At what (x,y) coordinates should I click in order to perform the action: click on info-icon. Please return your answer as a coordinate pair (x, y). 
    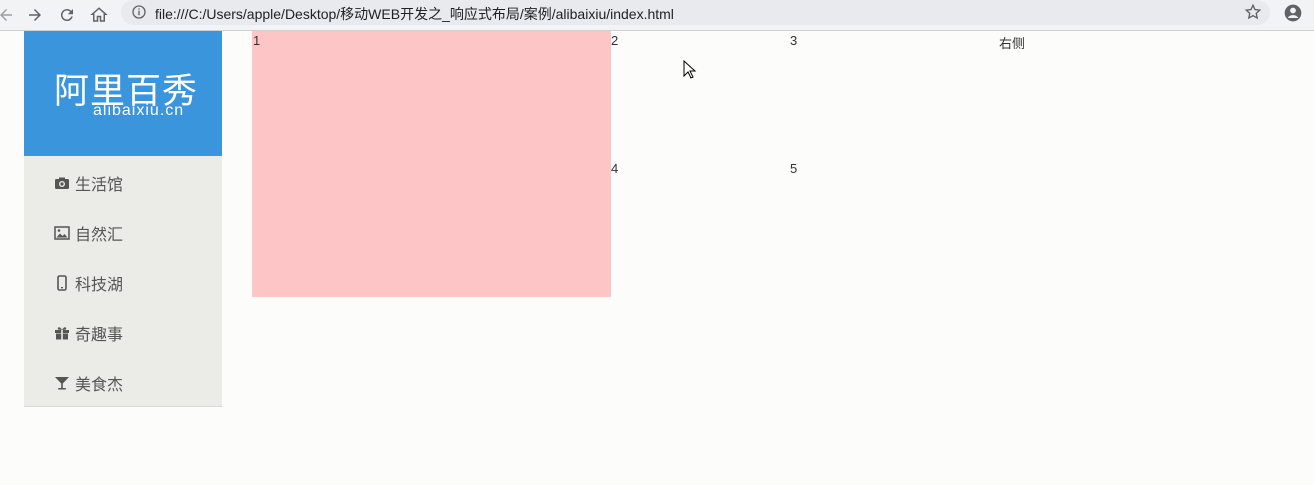
    Looking at the image, I should click on (139, 12).